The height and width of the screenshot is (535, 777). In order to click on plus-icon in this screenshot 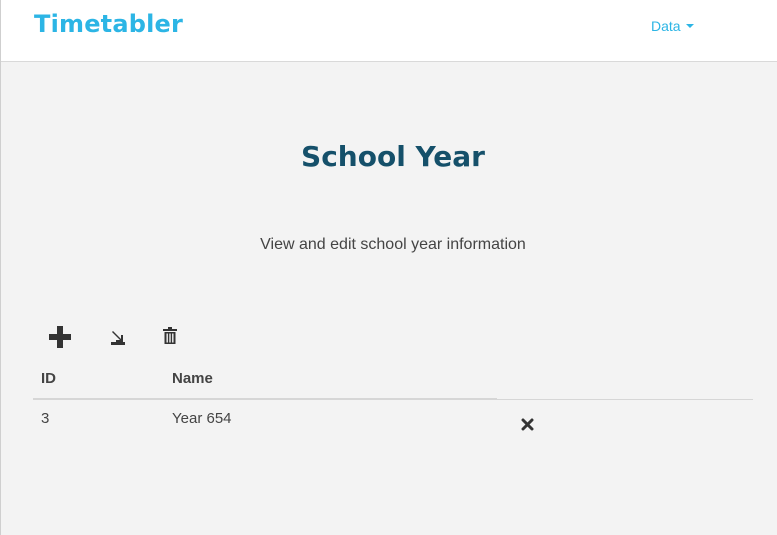, I will do `click(60, 337)`.